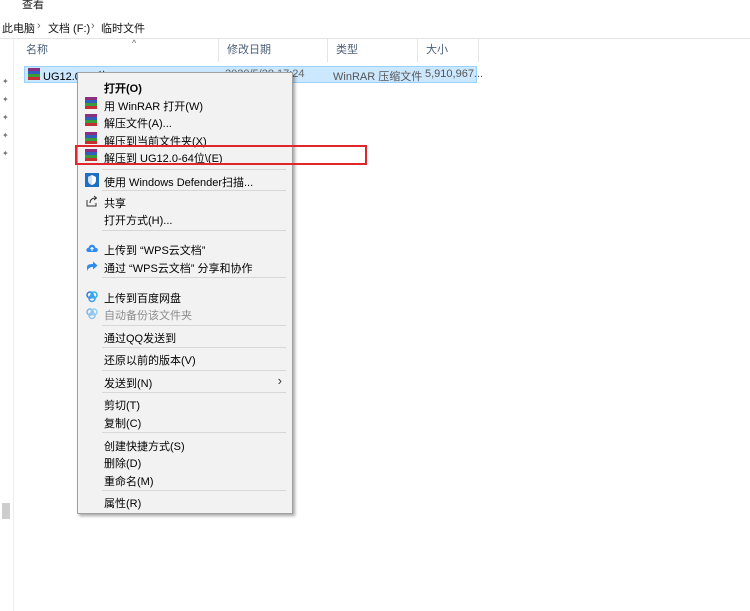 This screenshot has width=750, height=611. I want to click on menu-open-label: 打开(O), so click(123, 89).